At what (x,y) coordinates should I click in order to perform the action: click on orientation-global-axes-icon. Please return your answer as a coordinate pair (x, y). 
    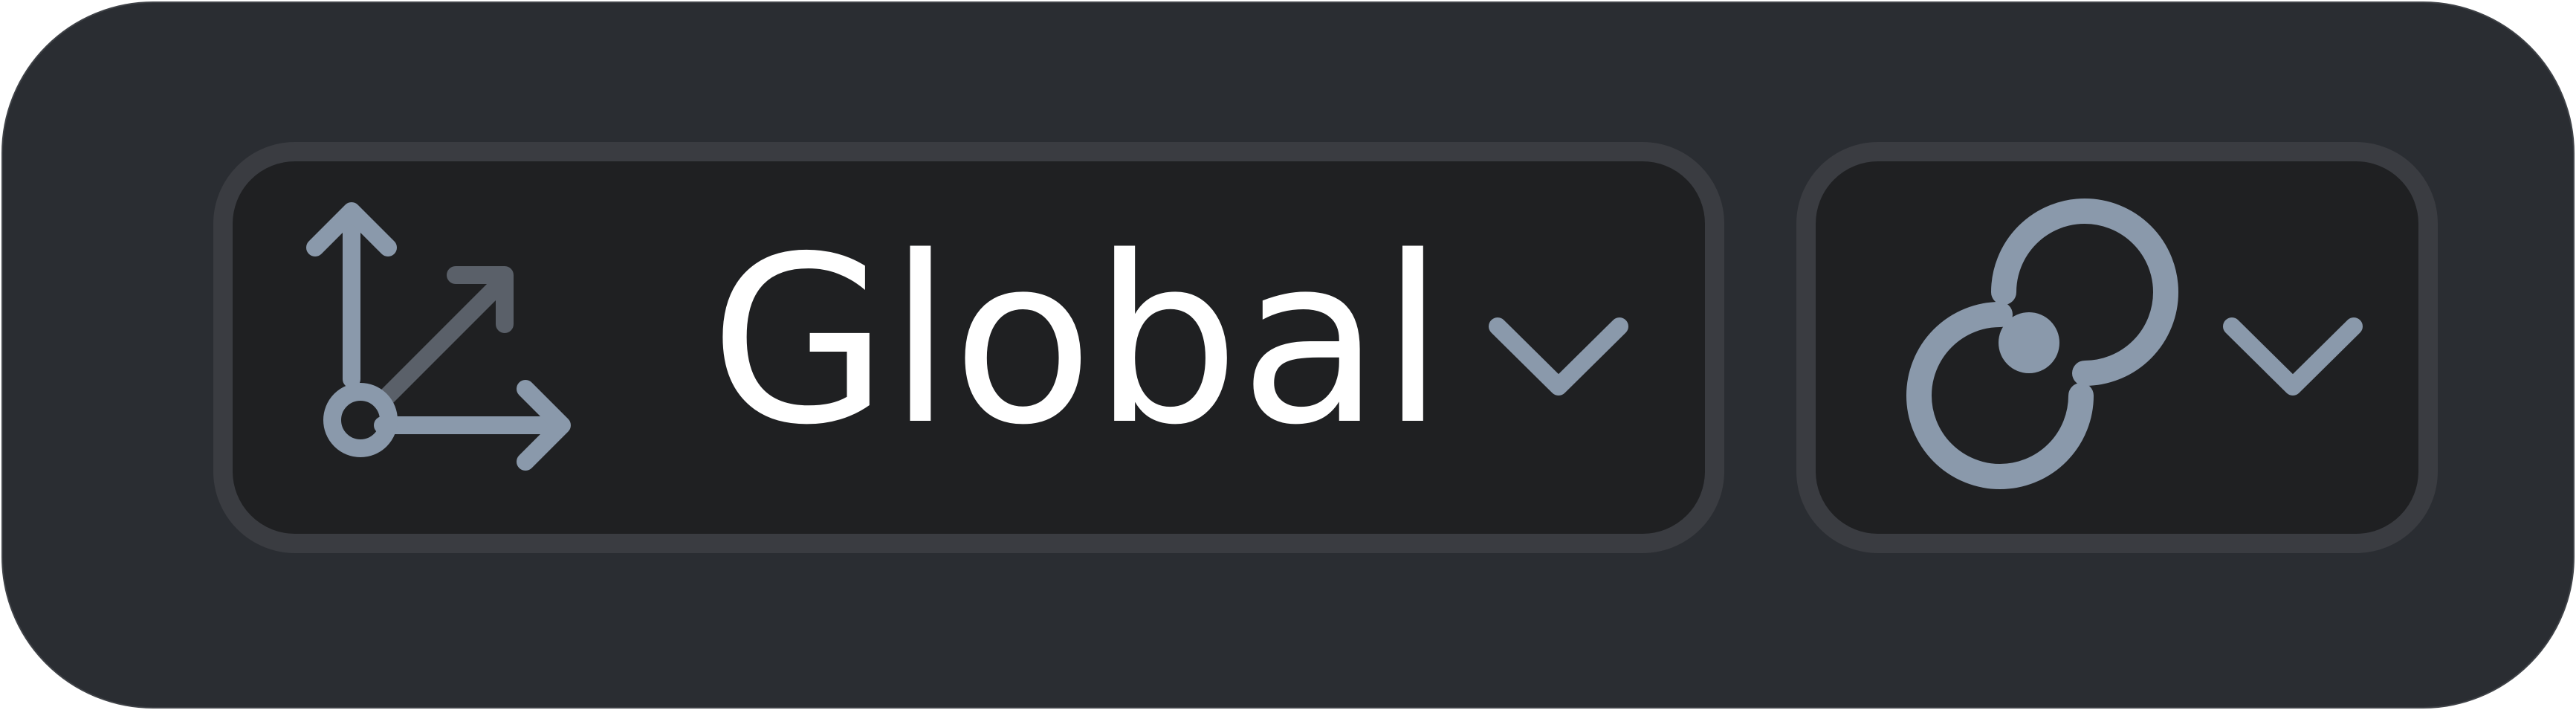
    Looking at the image, I should click on (439, 336).